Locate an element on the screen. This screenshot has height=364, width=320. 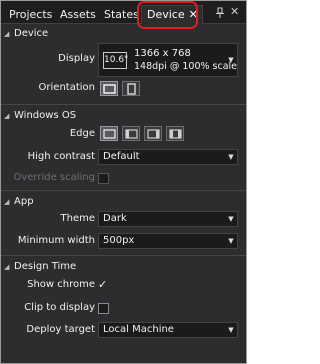
tab-strip: Projects Assets States Device ✕ ✕ is located at coordinates (123, 12).